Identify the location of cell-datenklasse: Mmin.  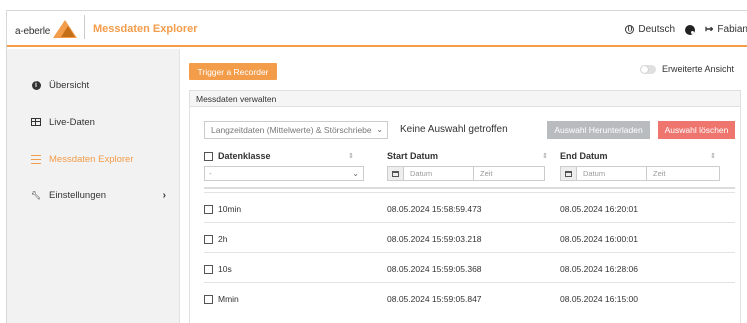
(228, 299).